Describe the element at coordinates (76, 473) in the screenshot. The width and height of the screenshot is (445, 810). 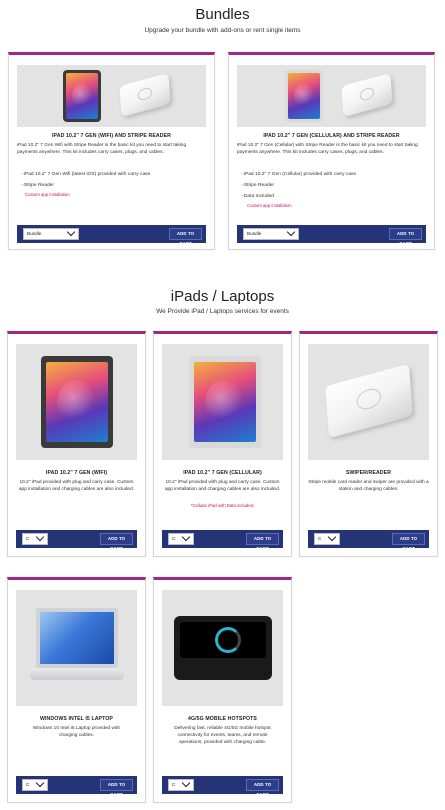
I see `product-title: IPAD 10.2" 7 GEN (WIFI)` at that location.